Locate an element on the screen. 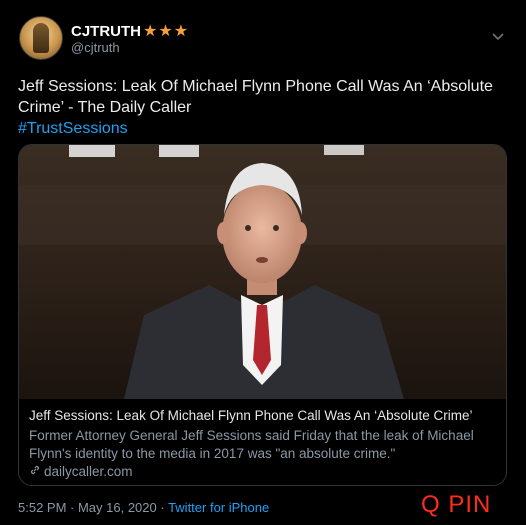 The height and width of the screenshot is (525, 526). watermark-text: Q PIN is located at coordinates (456, 504).